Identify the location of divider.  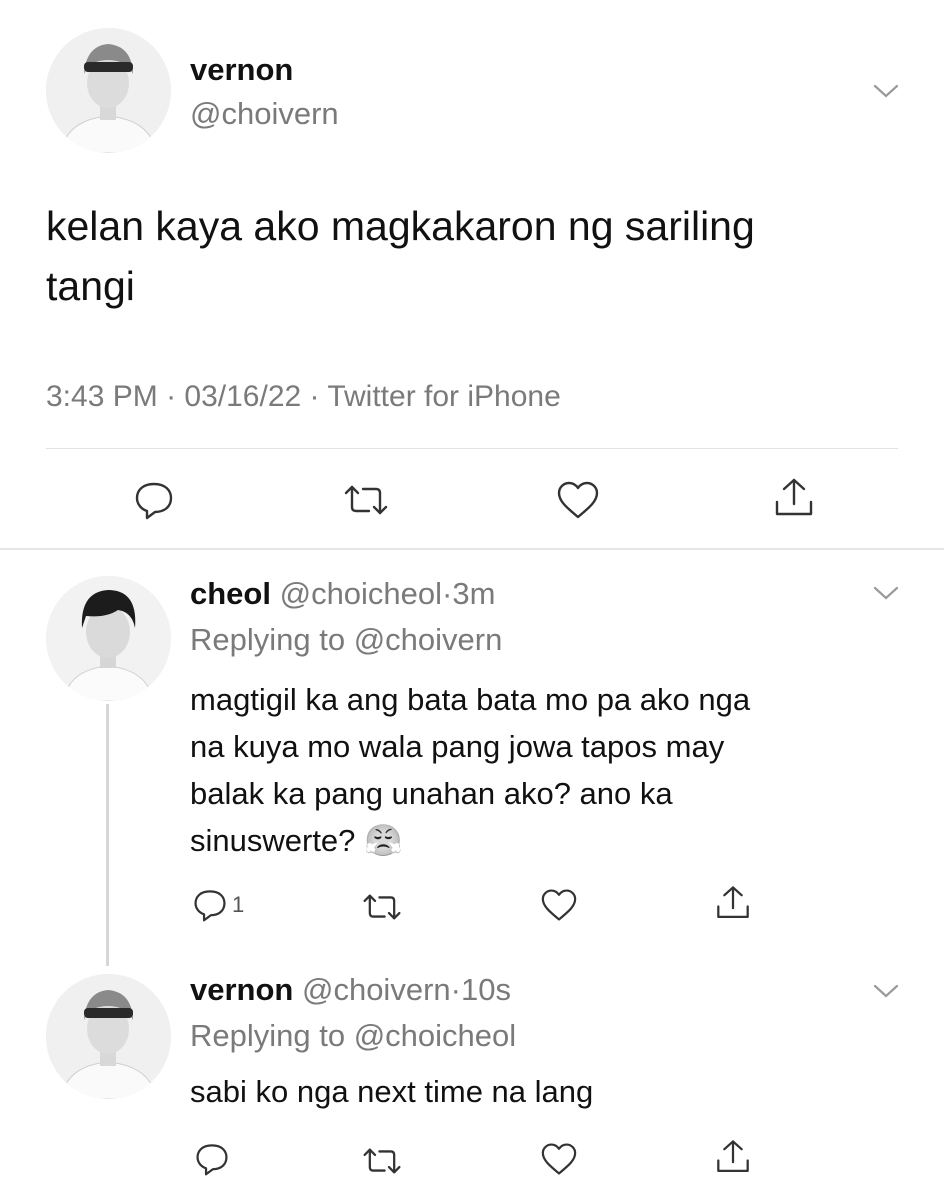
(472, 448).